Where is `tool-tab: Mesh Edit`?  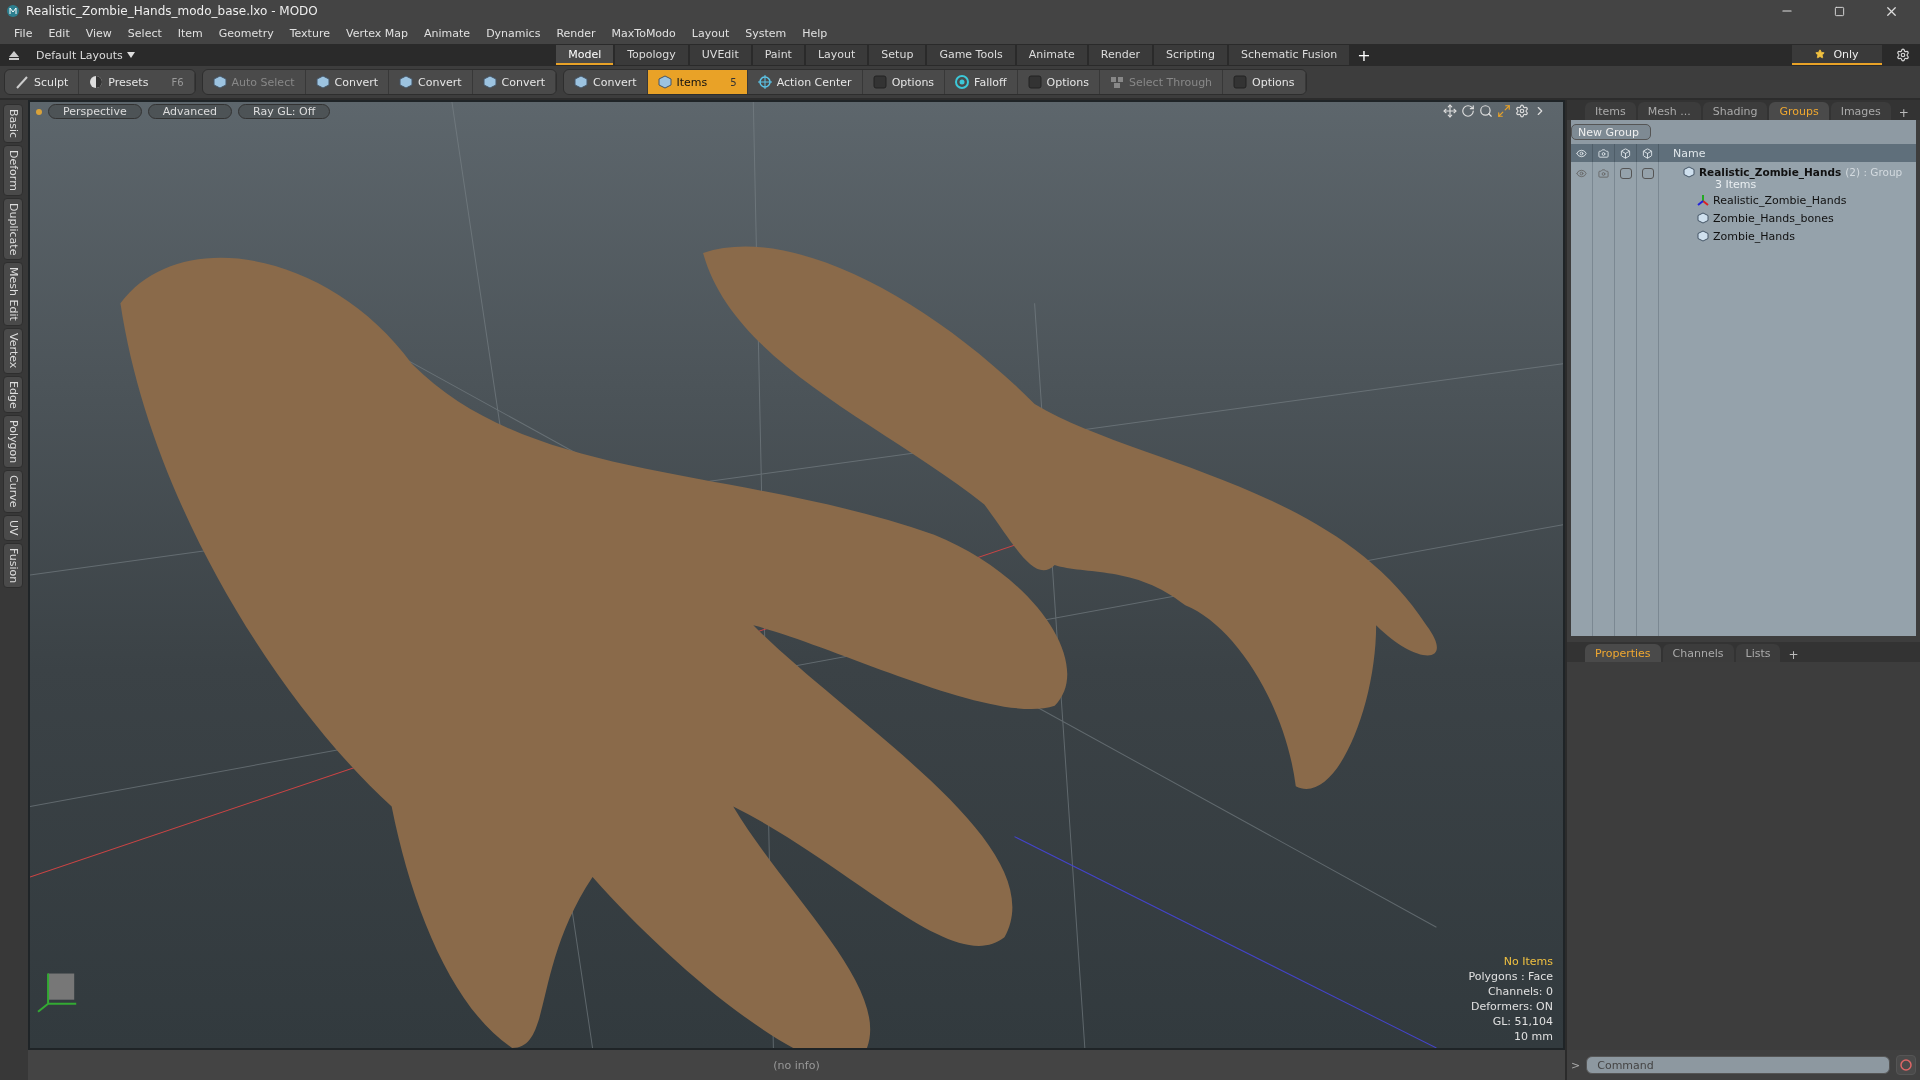
tool-tab: Mesh Edit is located at coordinates (13, 294).